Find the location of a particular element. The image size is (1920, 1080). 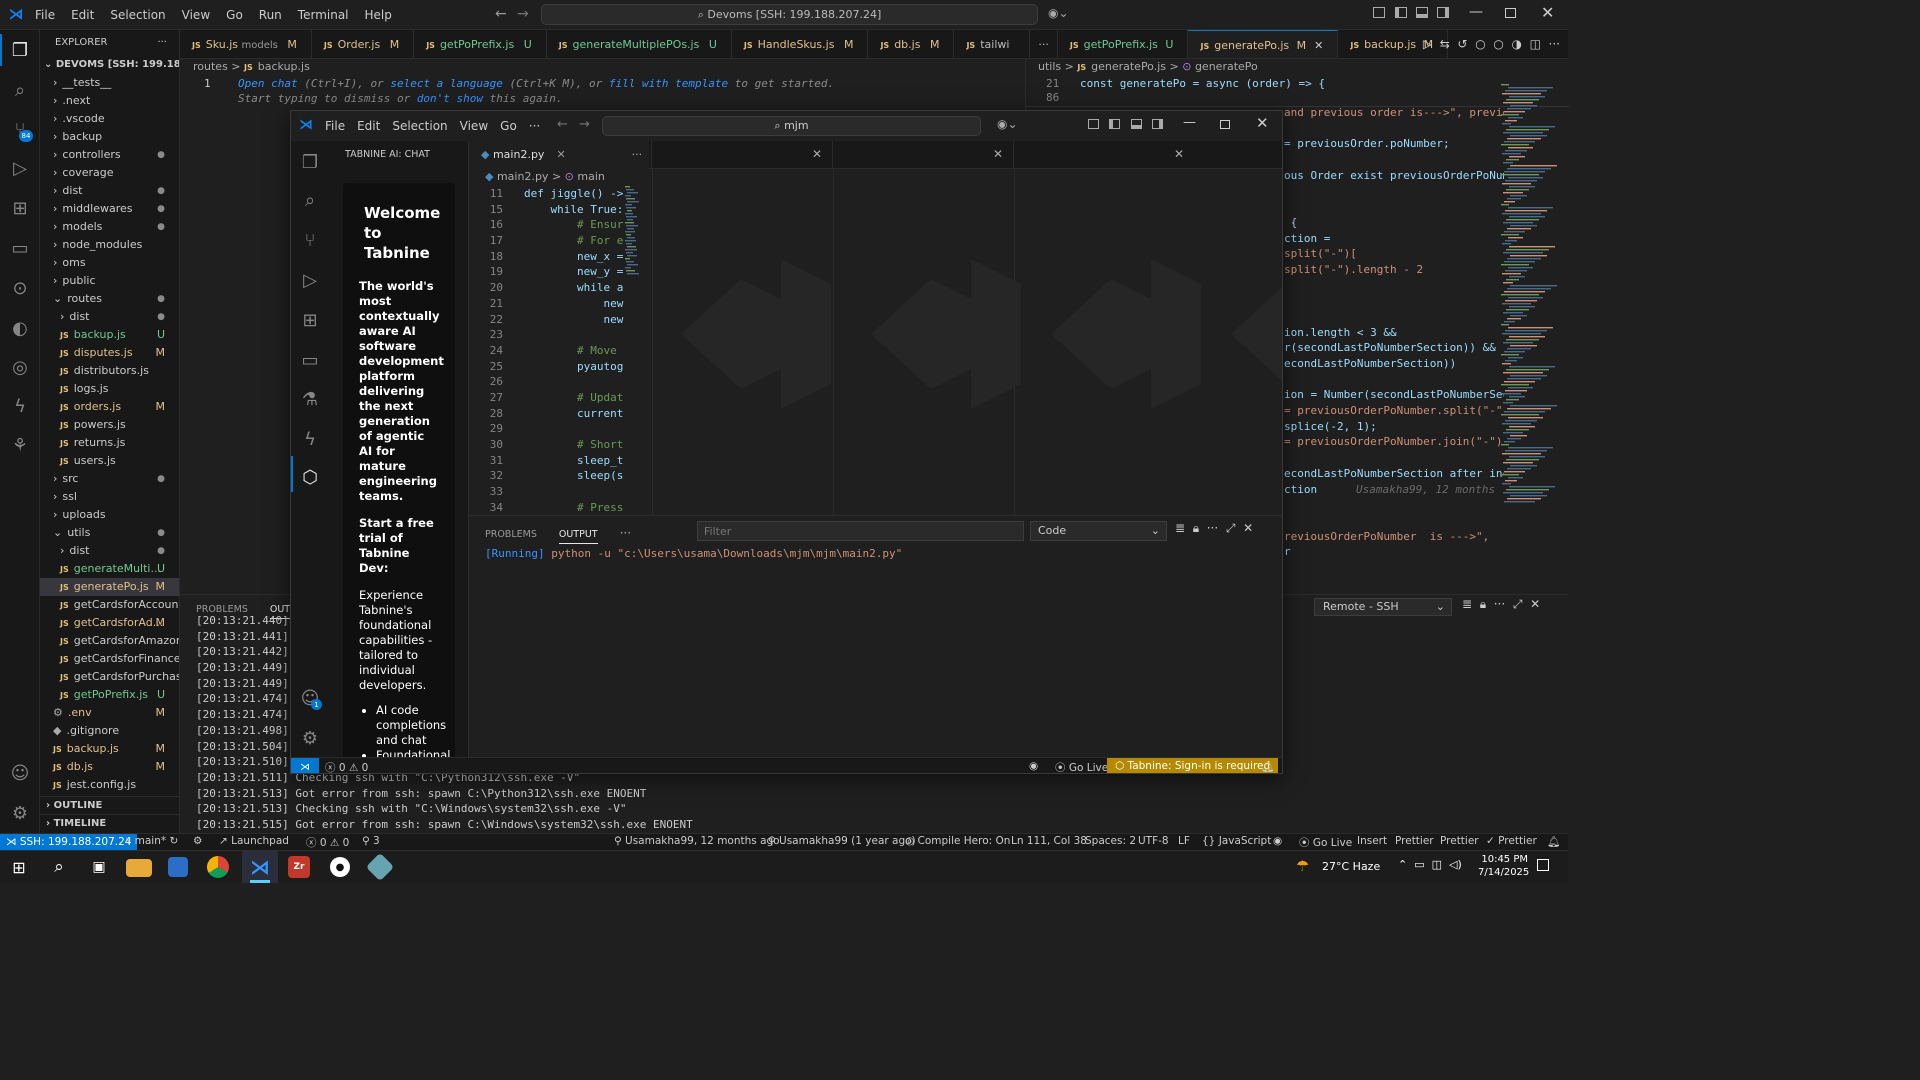

tree-item: JS backup.js M is located at coordinates (109, 749).